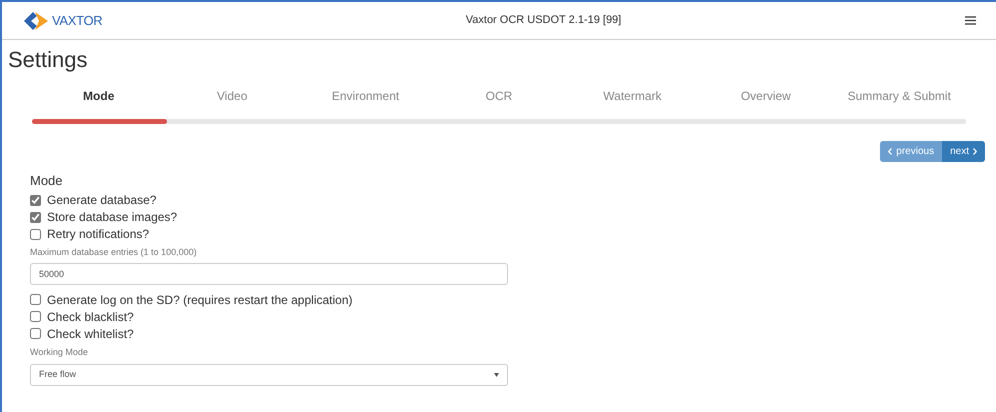  Describe the element at coordinates (963, 151) in the screenshot. I see `next-button: next` at that location.